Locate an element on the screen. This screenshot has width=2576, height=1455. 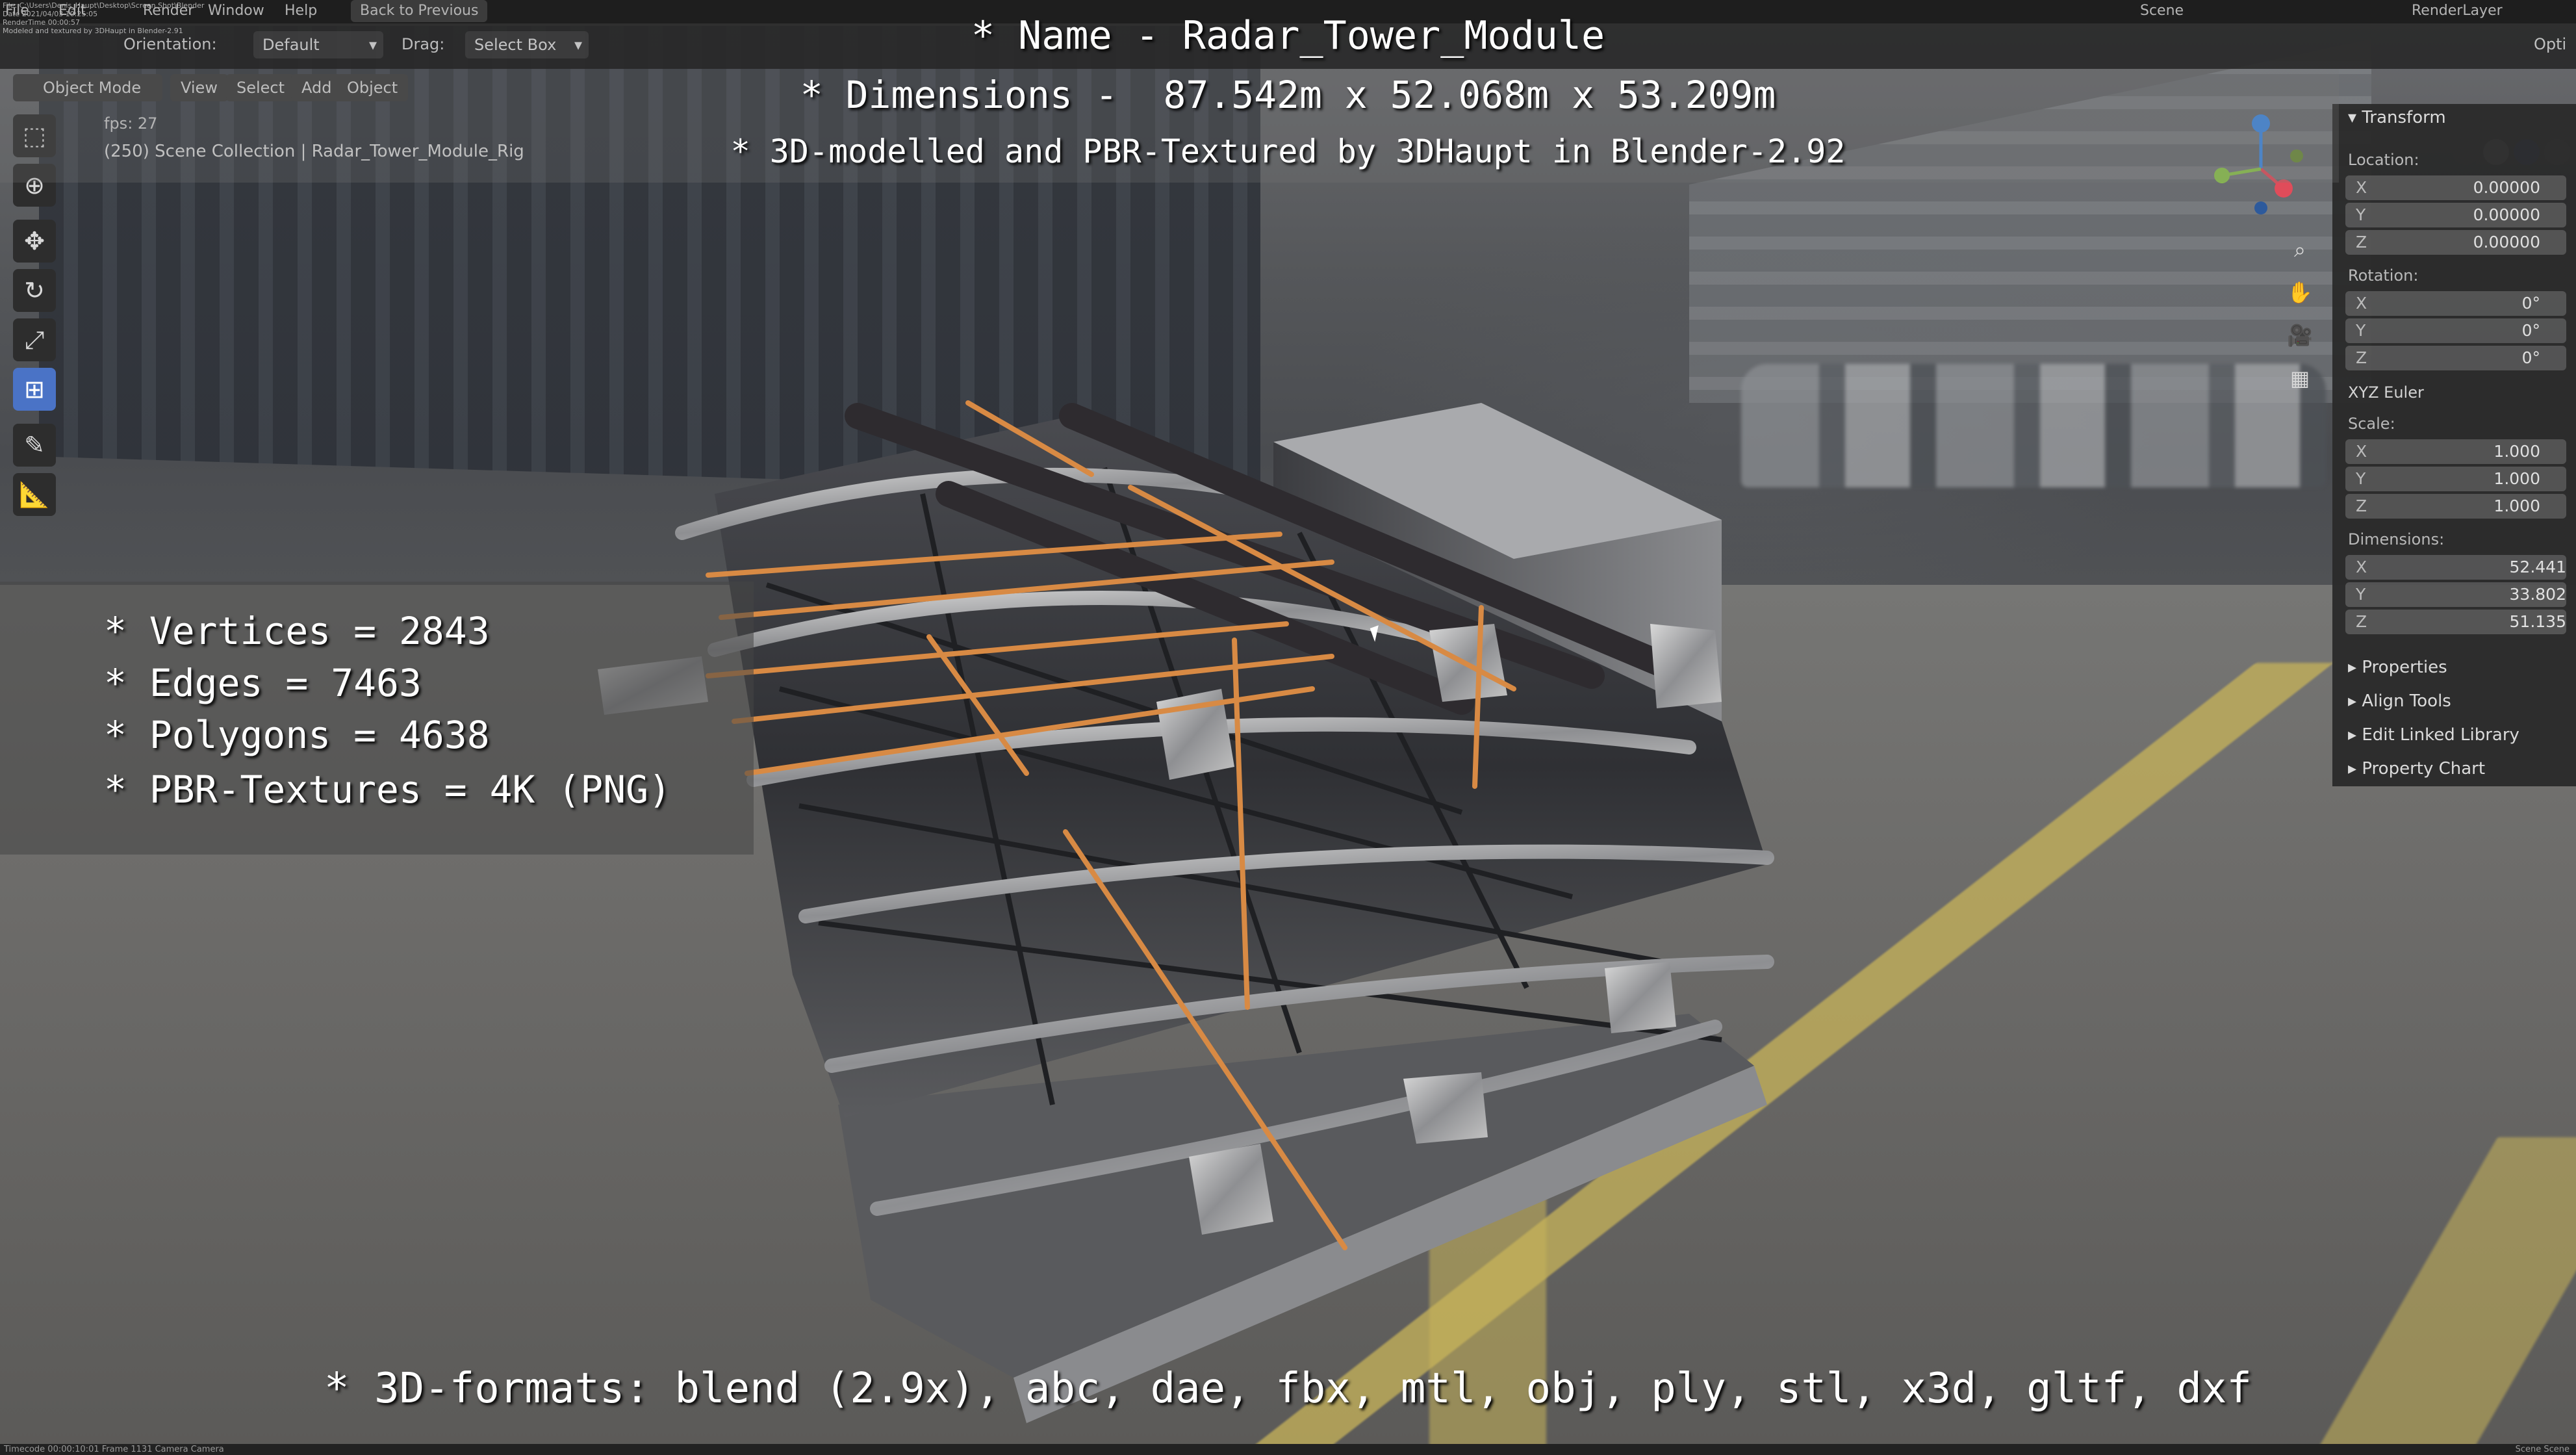
edit-linked-library-section: ▸ Edit Linked Library is located at coordinates (2433, 735).